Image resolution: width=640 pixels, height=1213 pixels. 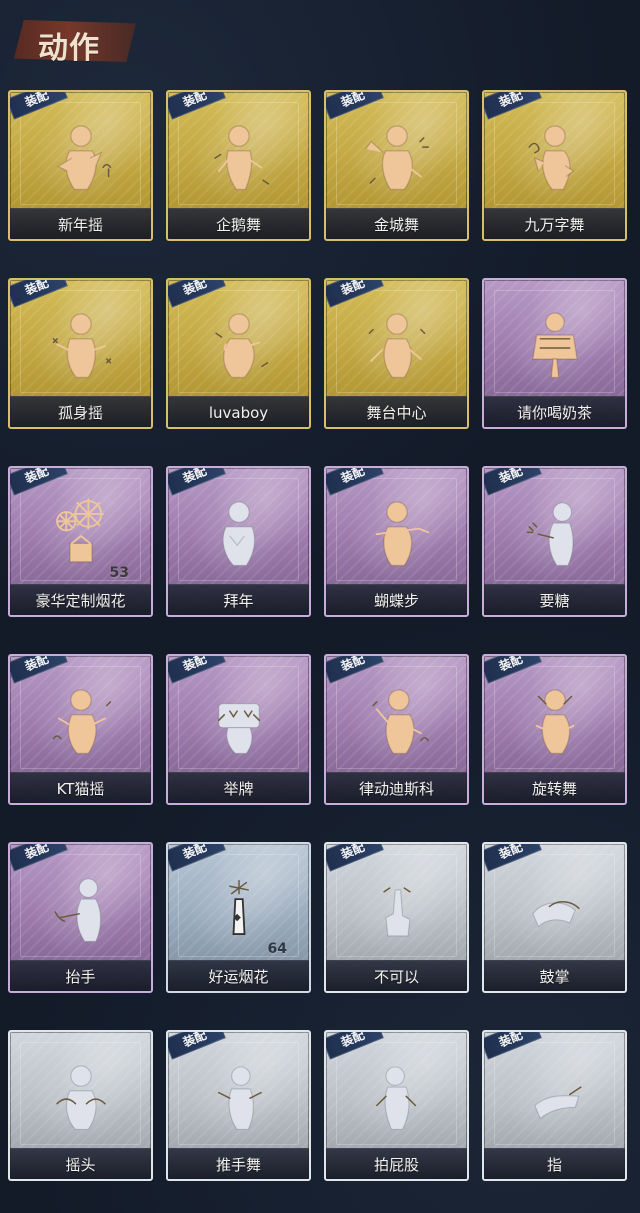 I want to click on action-card-20: 装配 鼓掌, so click(x=554, y=917).